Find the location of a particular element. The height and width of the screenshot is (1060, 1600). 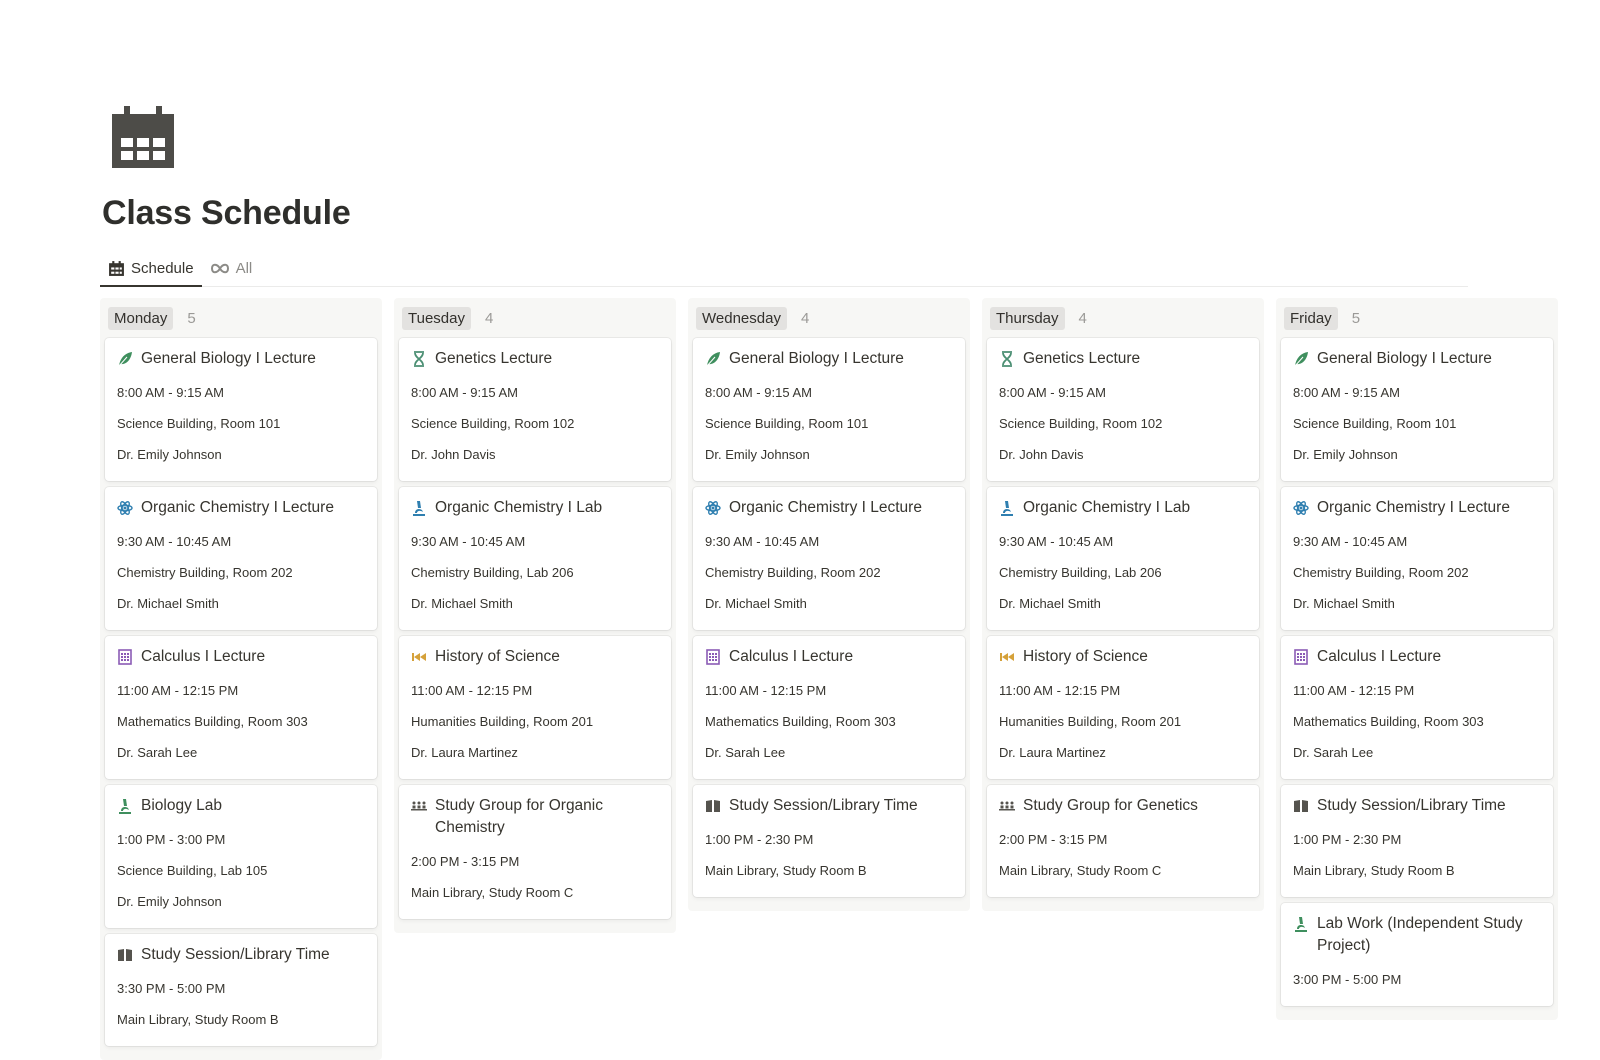

column-header: Wednesday 4 is located at coordinates (829, 318).